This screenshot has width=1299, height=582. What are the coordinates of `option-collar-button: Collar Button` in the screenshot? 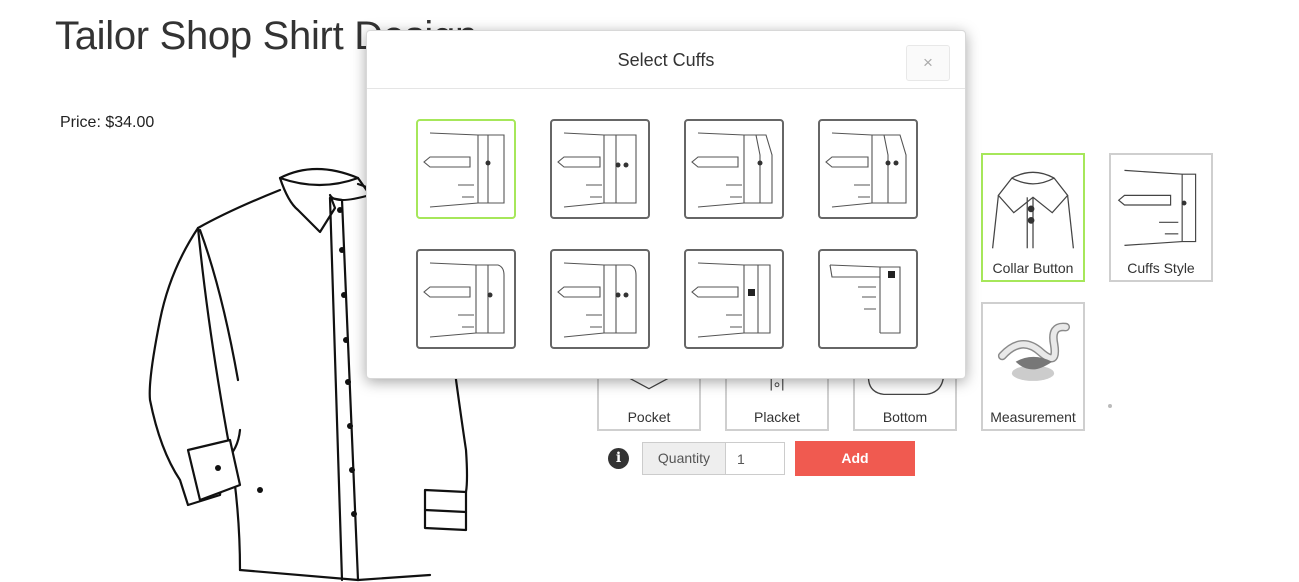 It's located at (1033, 217).